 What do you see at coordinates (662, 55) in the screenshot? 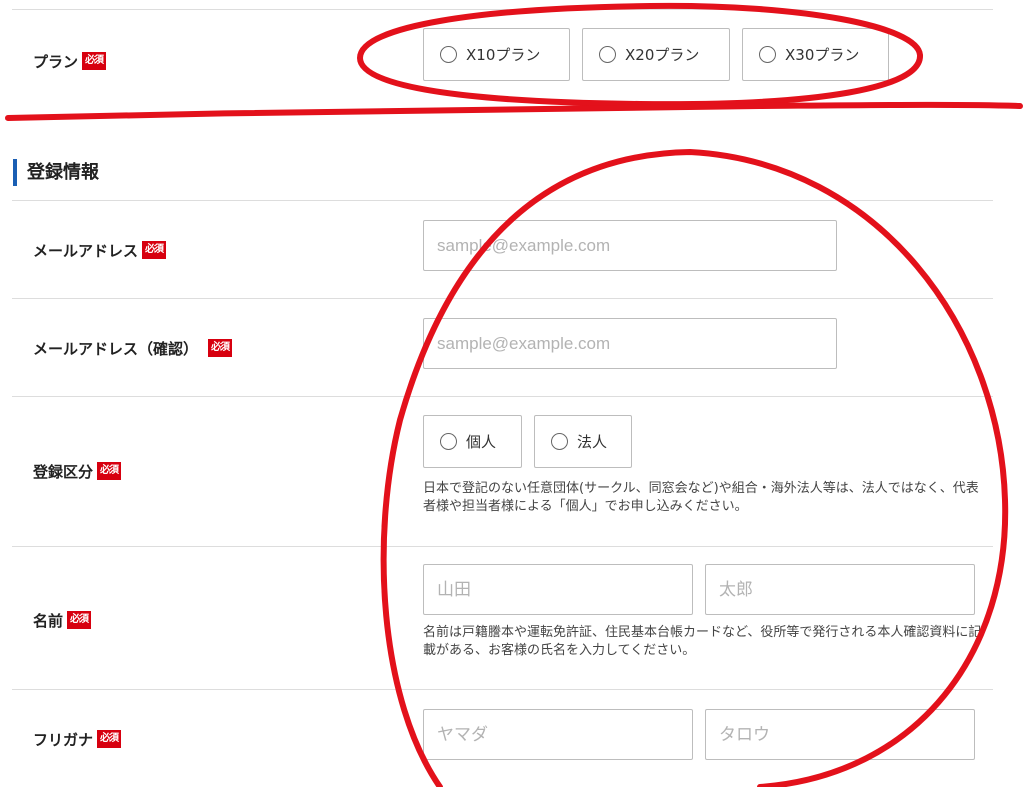
I see `plan-option-label: X20プラン` at bounding box center [662, 55].